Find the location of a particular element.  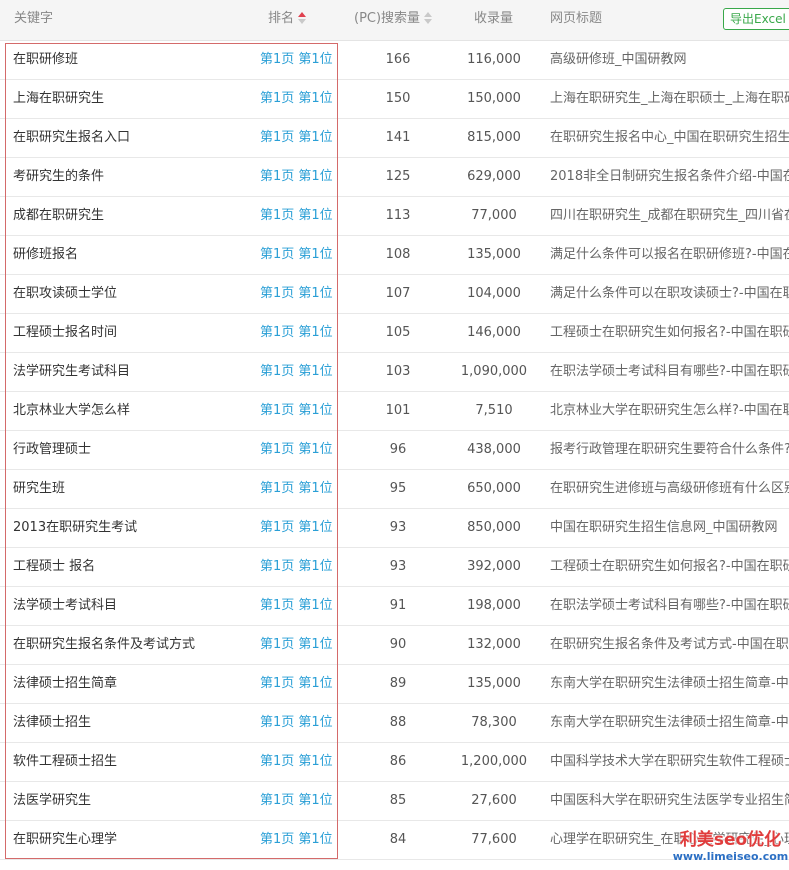

indexed-count-cell: 850,000 is located at coordinates (494, 527).